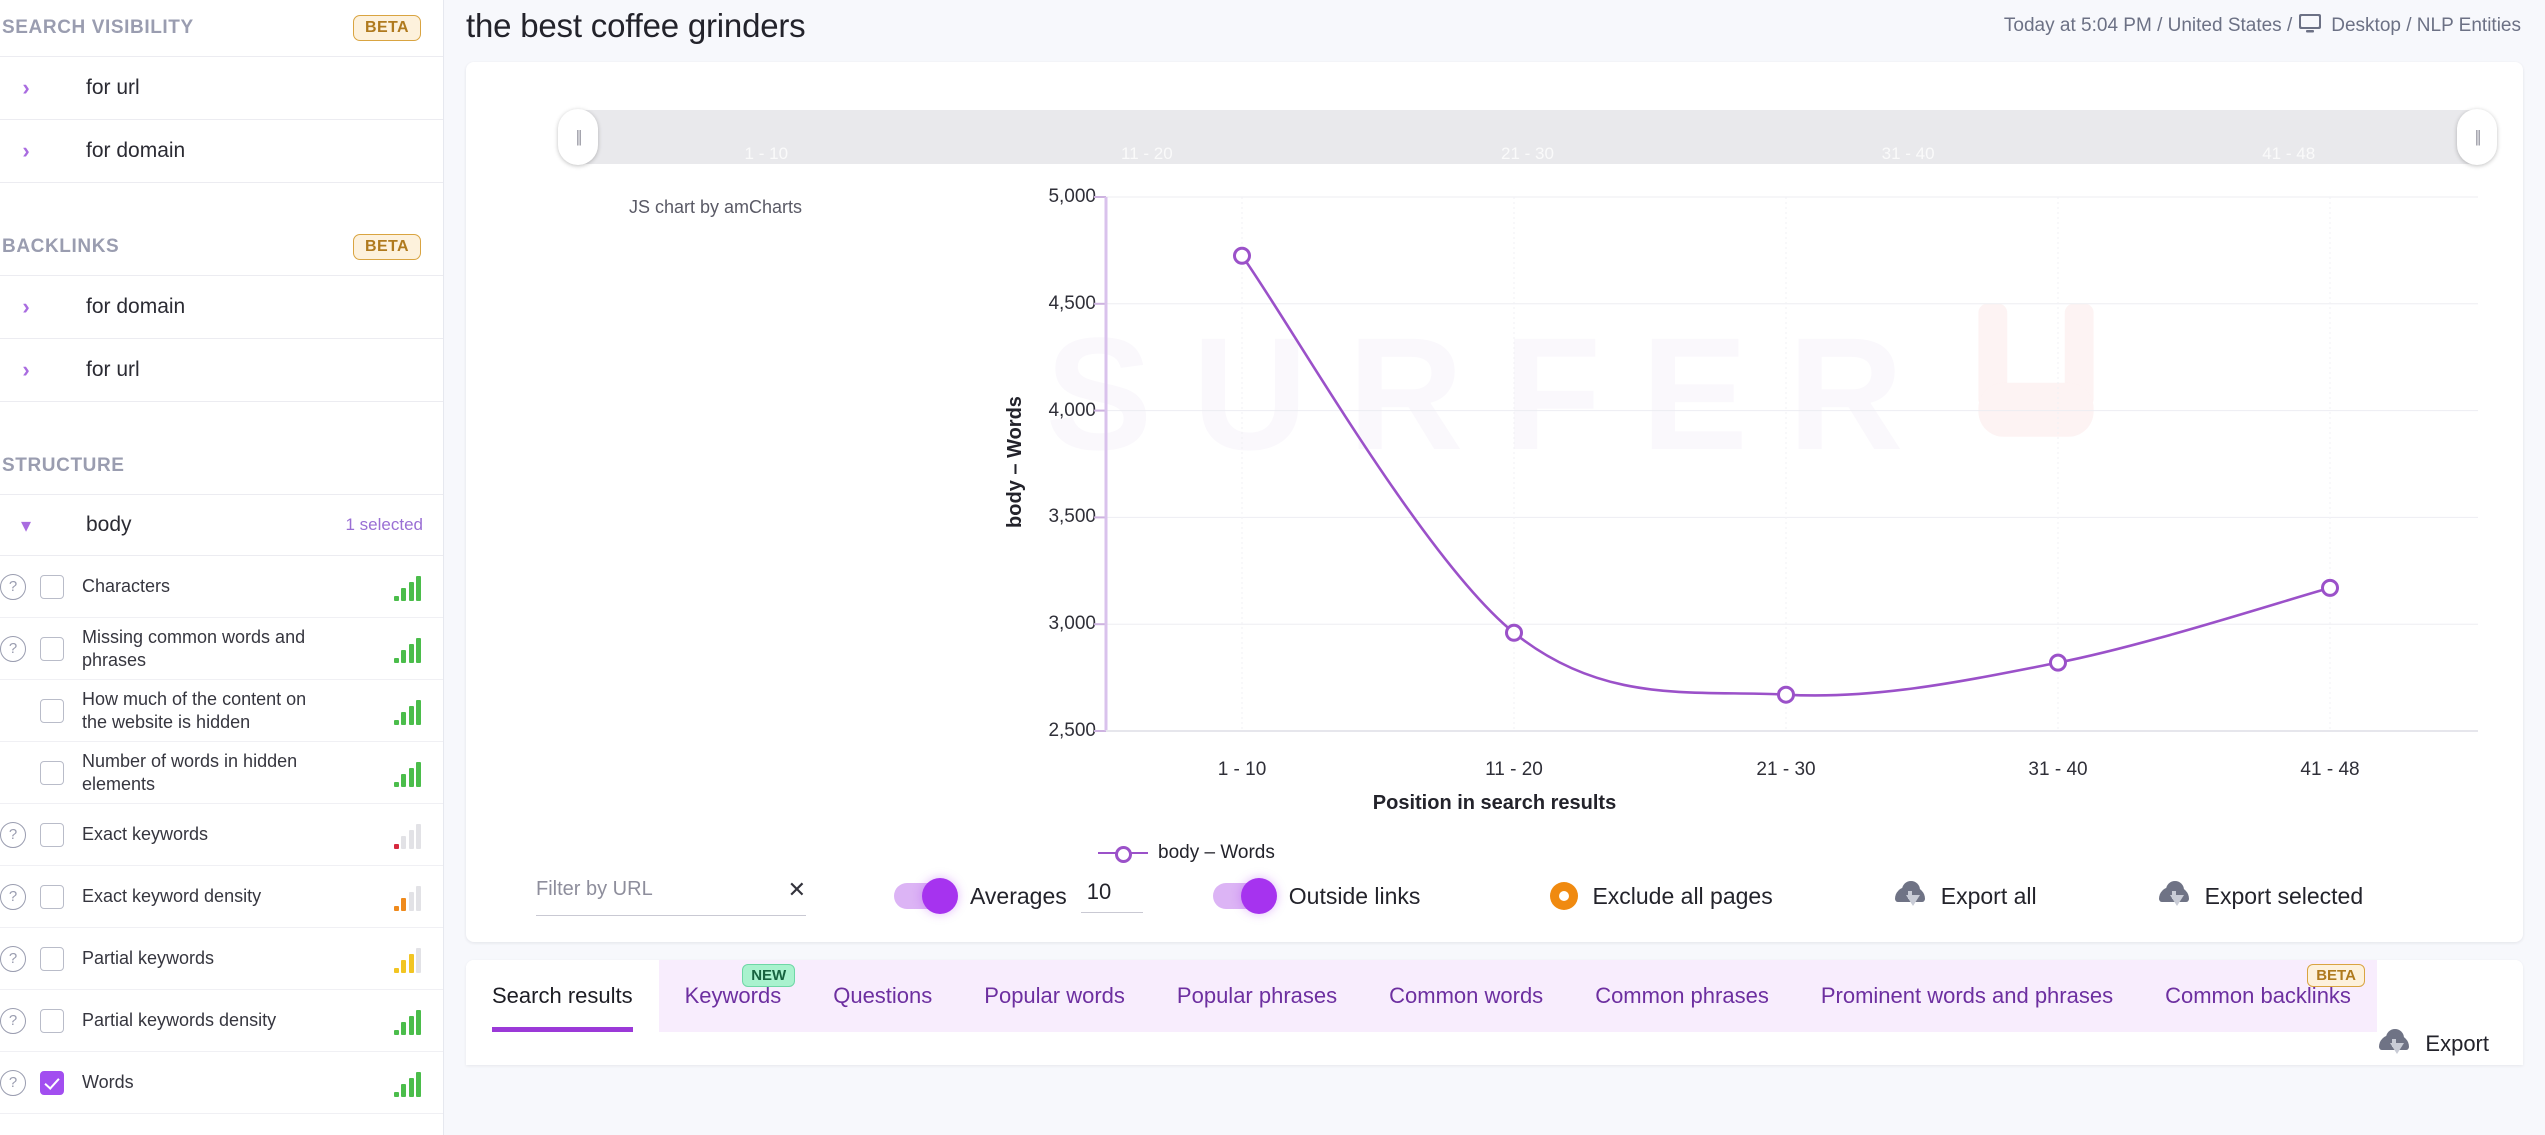  I want to click on scrollbar-tick-labels: 1 - 10 11 - 20 21 - 30 31 - 40 41 - 48, so click(1527, 137).